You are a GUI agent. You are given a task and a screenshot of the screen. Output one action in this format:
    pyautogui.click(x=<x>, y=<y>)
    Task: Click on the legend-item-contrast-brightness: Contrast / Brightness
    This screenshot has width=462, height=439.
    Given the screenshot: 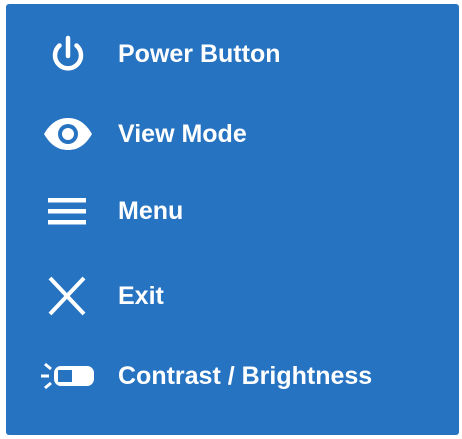 What is the action you would take?
    pyautogui.click(x=232, y=376)
    